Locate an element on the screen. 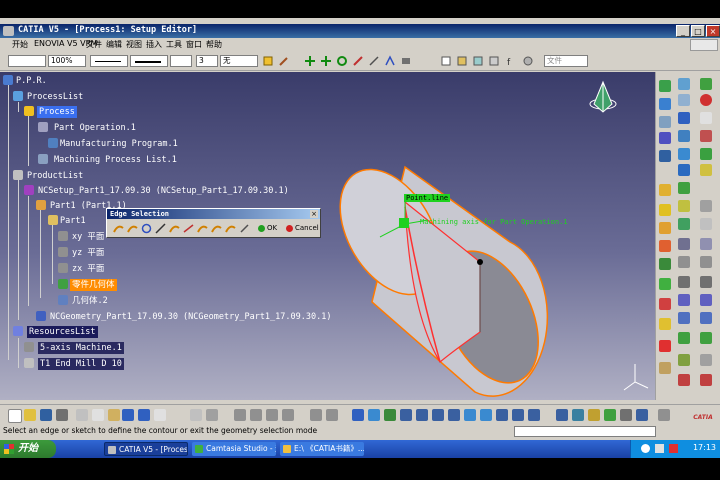 This screenshot has height=480, width=720. record-icon is located at coordinates (673, 448).